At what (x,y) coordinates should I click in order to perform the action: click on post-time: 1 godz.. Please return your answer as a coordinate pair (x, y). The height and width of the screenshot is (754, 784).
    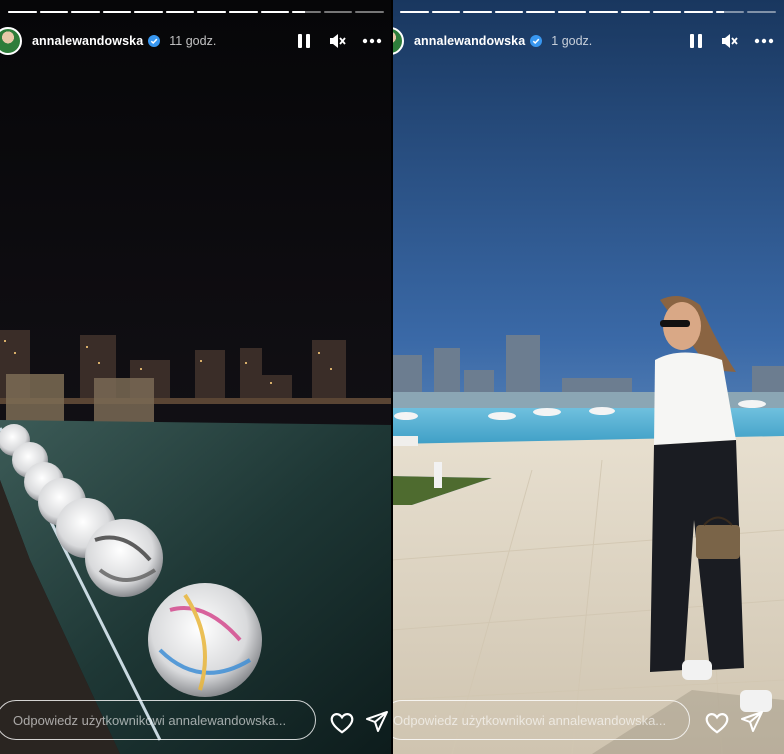
    Looking at the image, I should click on (572, 41).